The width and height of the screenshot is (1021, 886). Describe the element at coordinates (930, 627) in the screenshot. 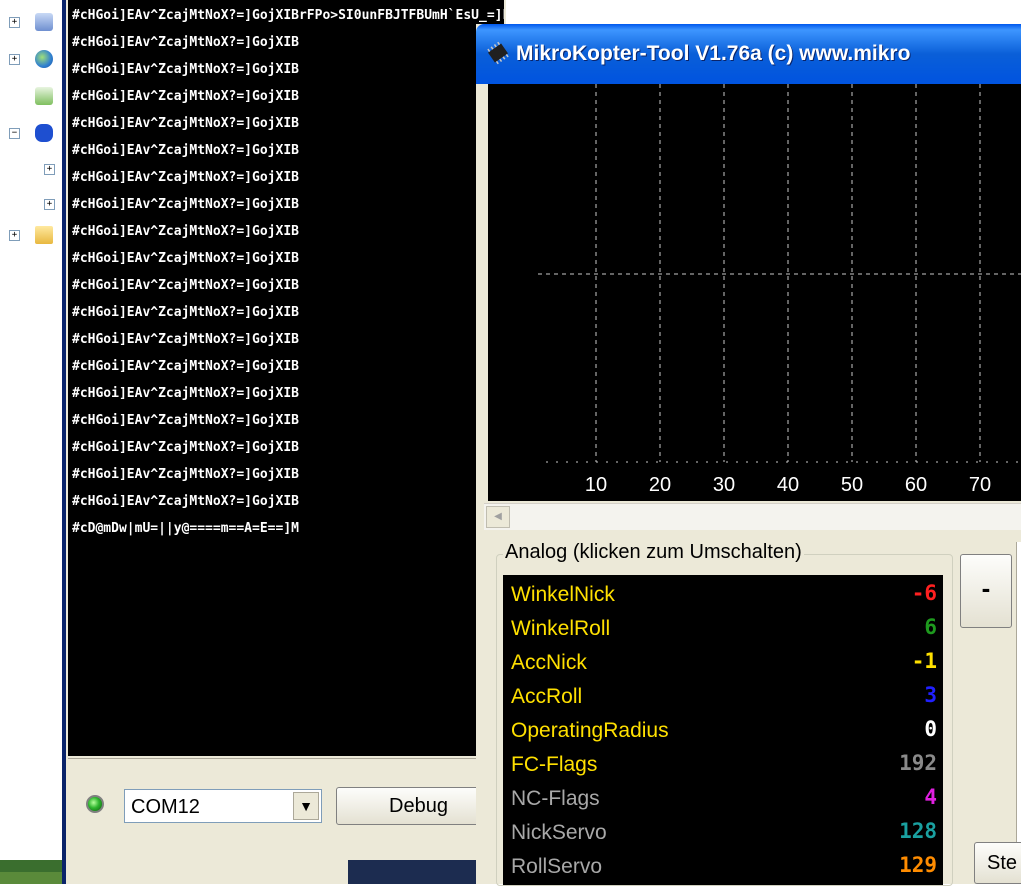

I see `analog-value: 6` at that location.